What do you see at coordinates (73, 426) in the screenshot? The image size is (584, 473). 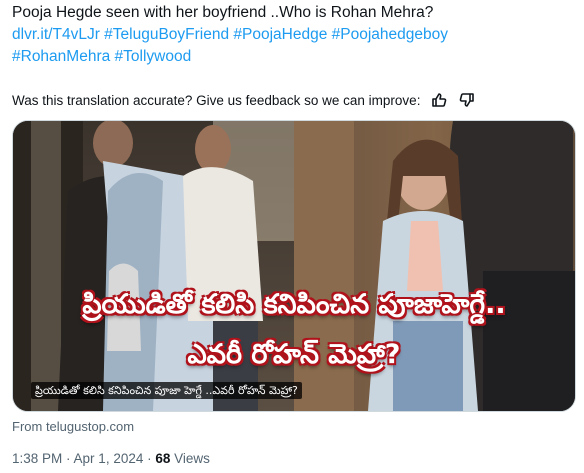 I see `link-source: From telugustop.com` at bounding box center [73, 426].